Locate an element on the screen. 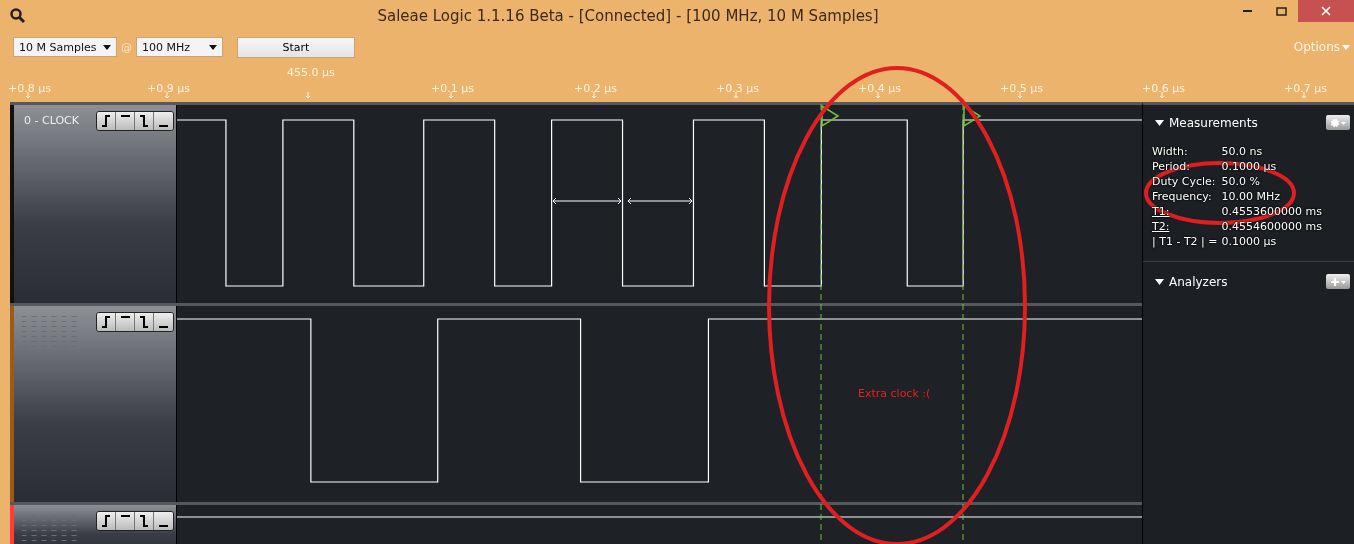 This screenshot has width=1354, height=544. samples-dropdown: 10 M Samples is located at coordinates (65, 47).